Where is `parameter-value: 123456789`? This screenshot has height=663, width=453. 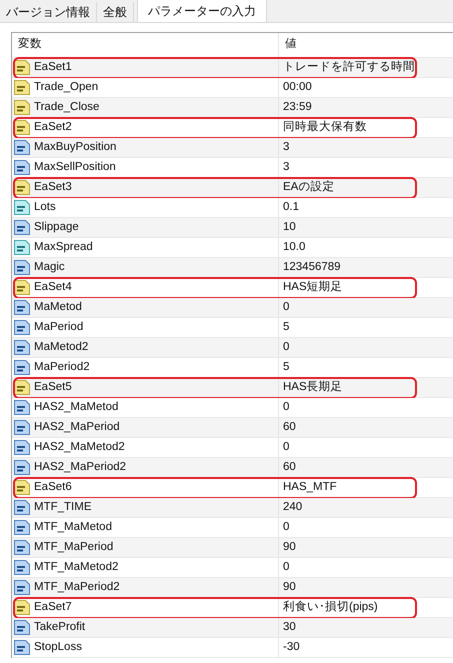
parameter-value: 123456789 is located at coordinates (312, 267).